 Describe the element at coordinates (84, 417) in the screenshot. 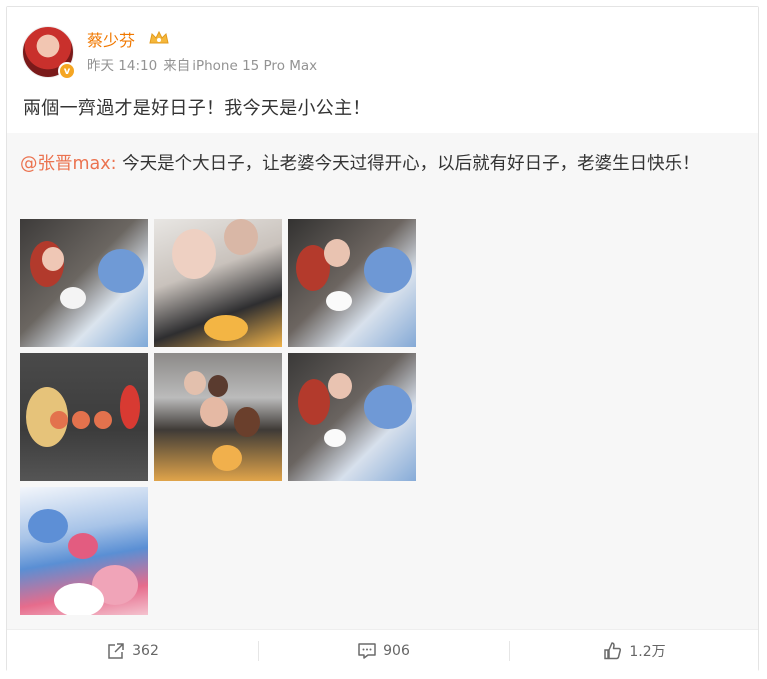

I see `photo-flowers-macarons` at that location.